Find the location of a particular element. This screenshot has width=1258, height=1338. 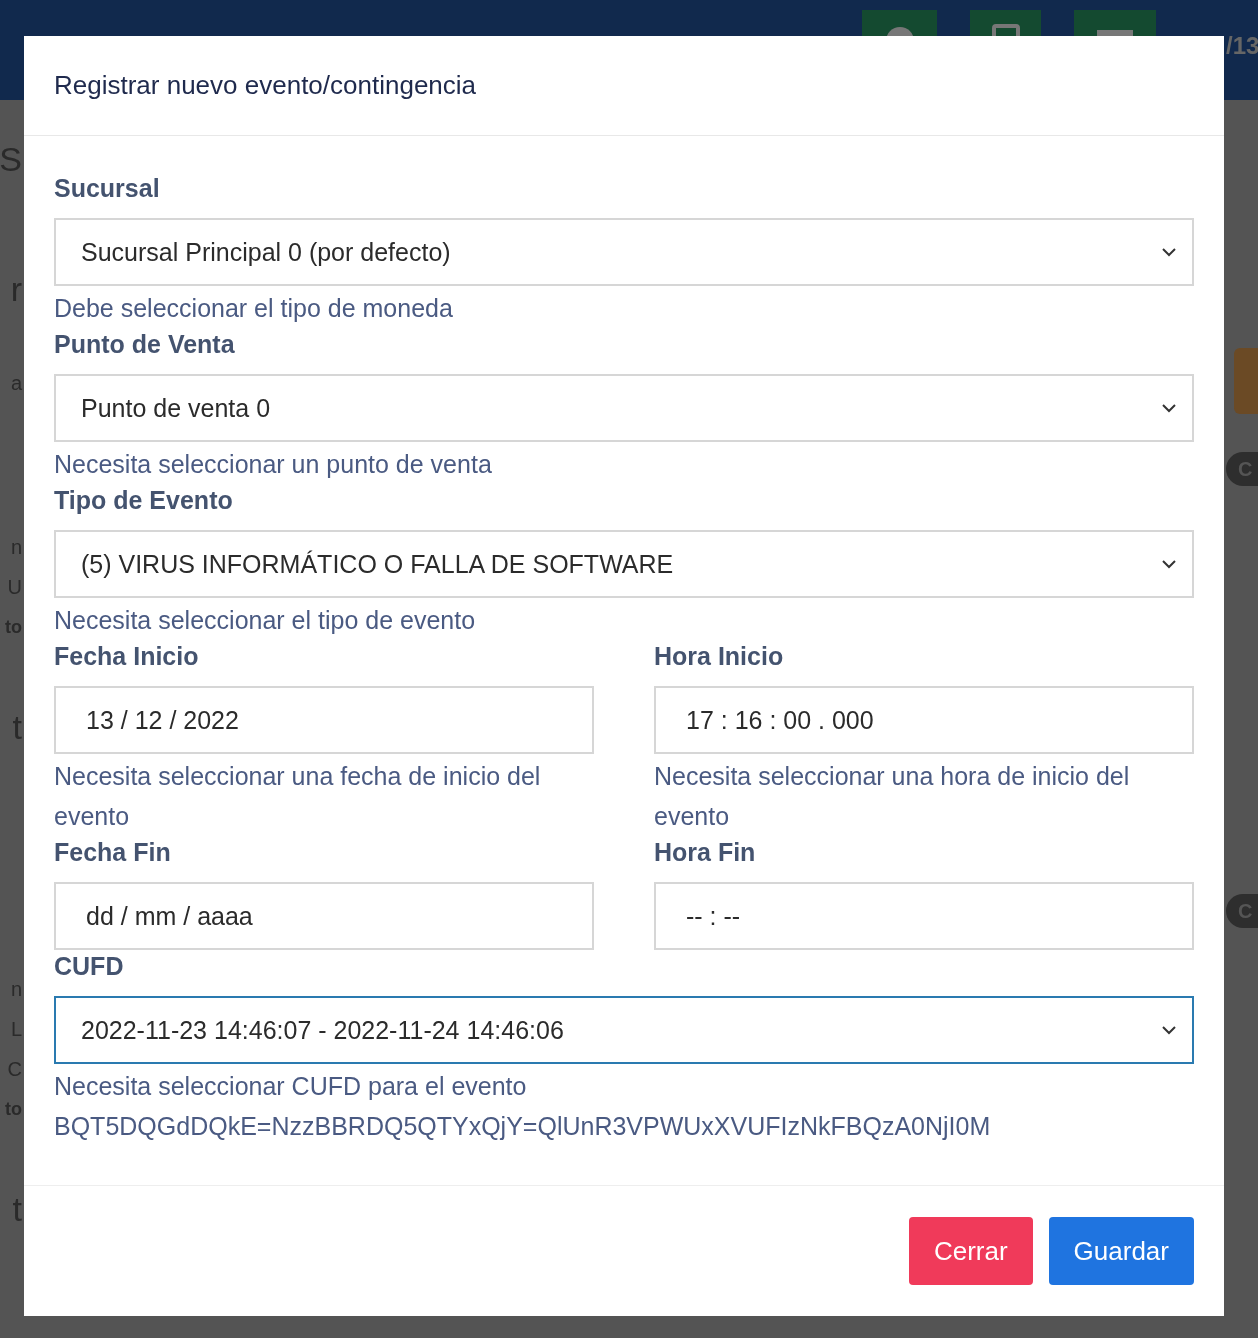

field-label: Sucursal is located at coordinates (107, 188).